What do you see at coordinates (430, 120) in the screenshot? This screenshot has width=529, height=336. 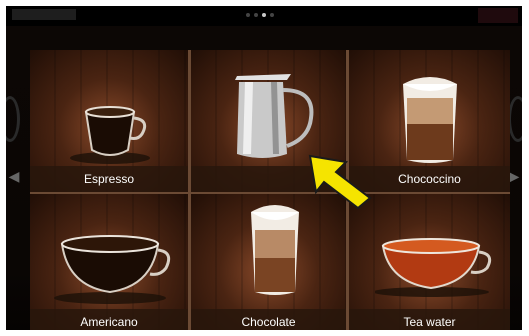 I see `chococcino-glass-icon` at bounding box center [430, 120].